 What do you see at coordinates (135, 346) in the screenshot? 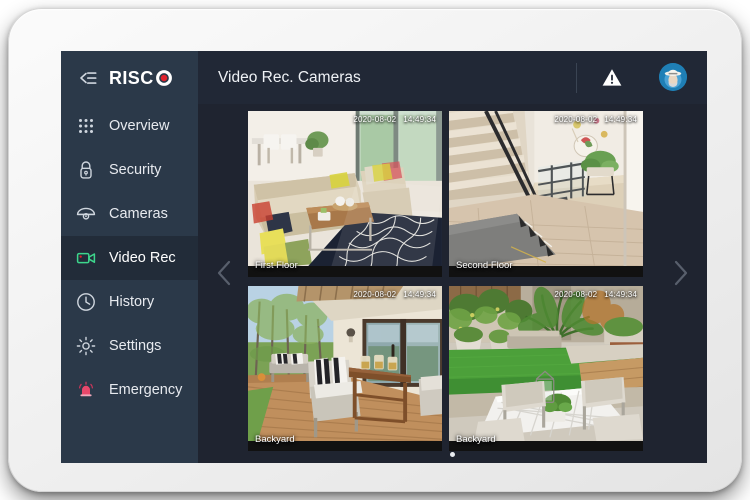
I see `sidebar-item-label: Settings` at bounding box center [135, 346].